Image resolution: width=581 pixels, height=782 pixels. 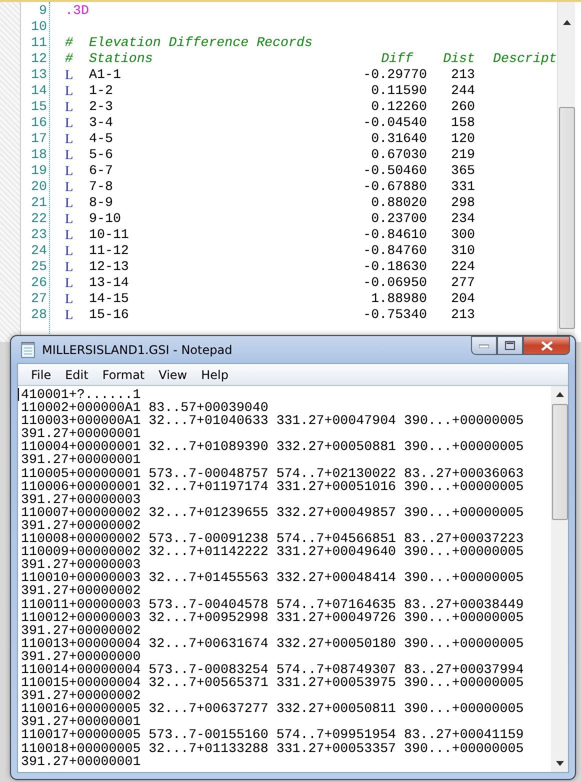 I want to click on dist-value: 219, so click(x=463, y=155).